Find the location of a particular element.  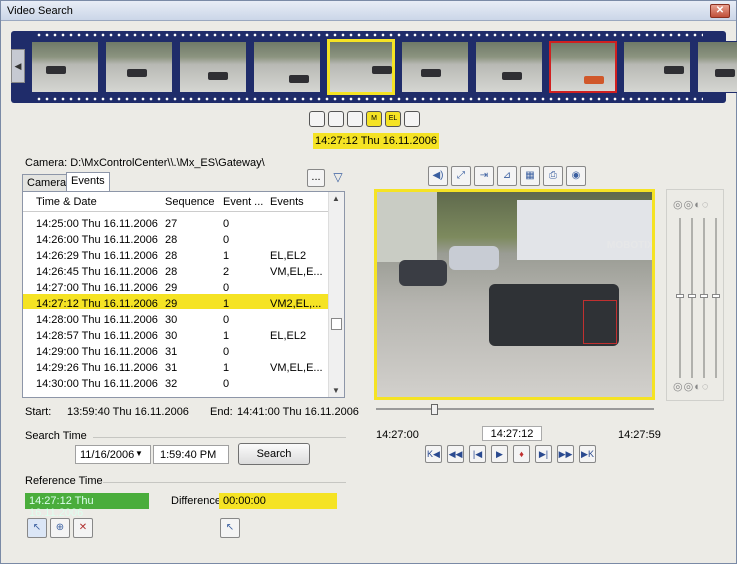

split-button: ⇥ is located at coordinates (484, 176).